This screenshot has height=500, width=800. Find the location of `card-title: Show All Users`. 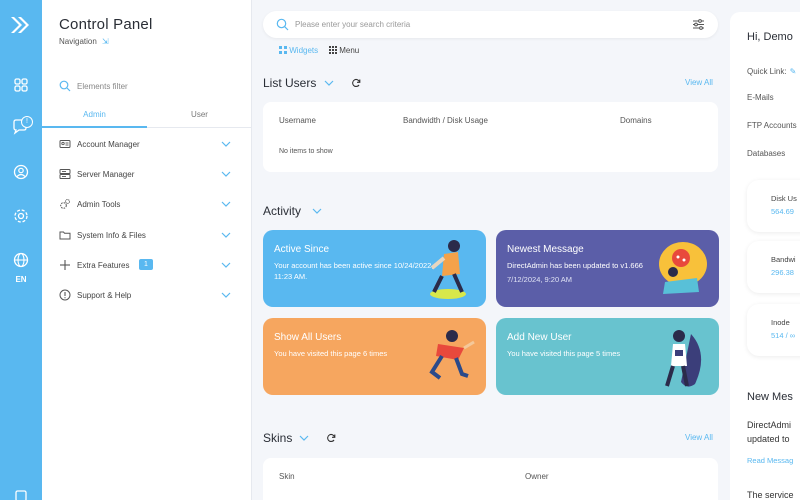

card-title: Show All Users is located at coordinates (308, 337).